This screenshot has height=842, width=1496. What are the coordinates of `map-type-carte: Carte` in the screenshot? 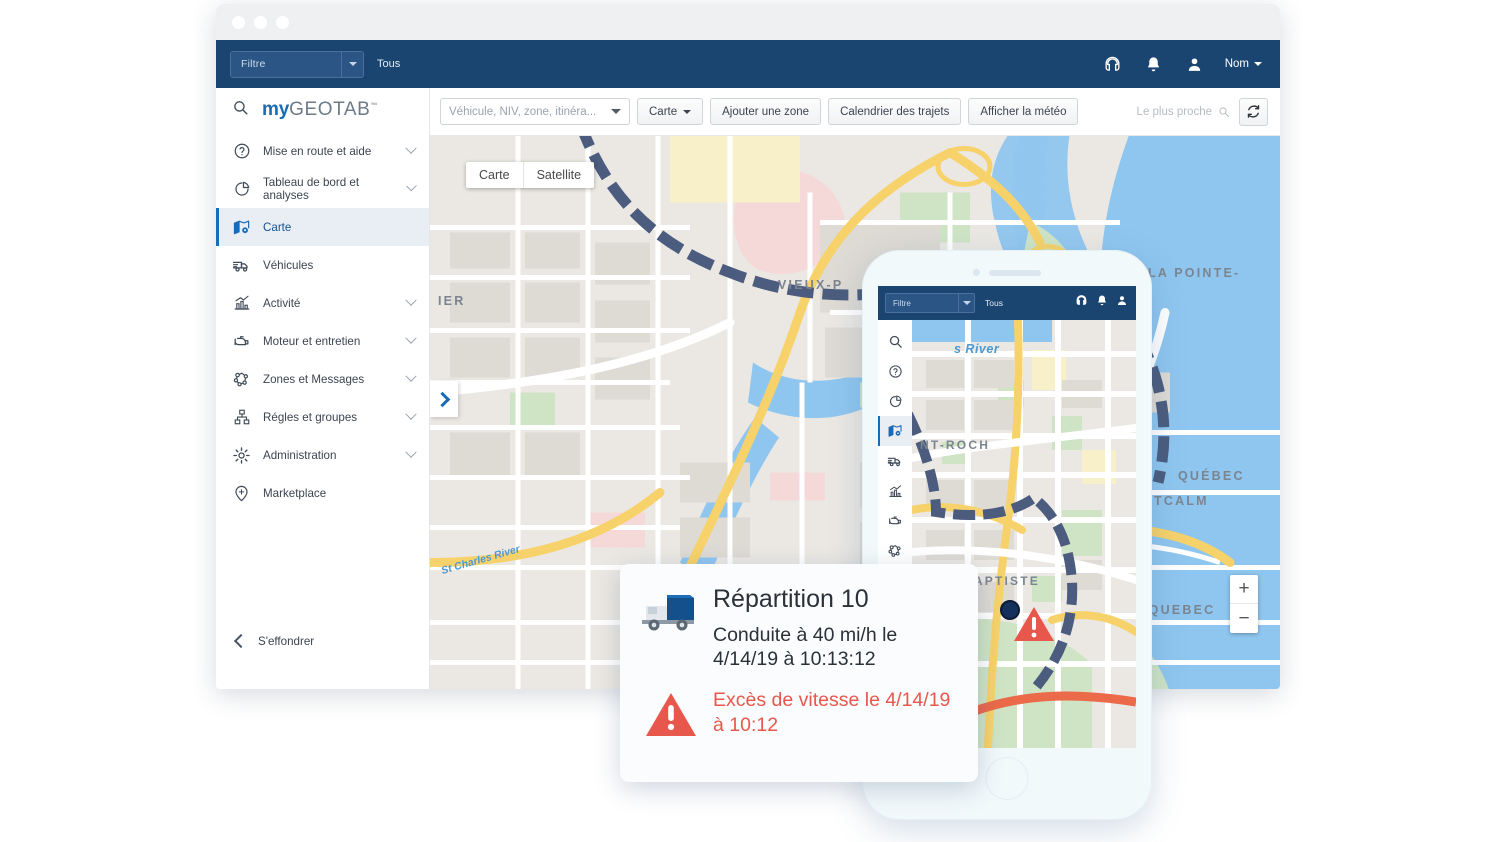 It's located at (494, 175).